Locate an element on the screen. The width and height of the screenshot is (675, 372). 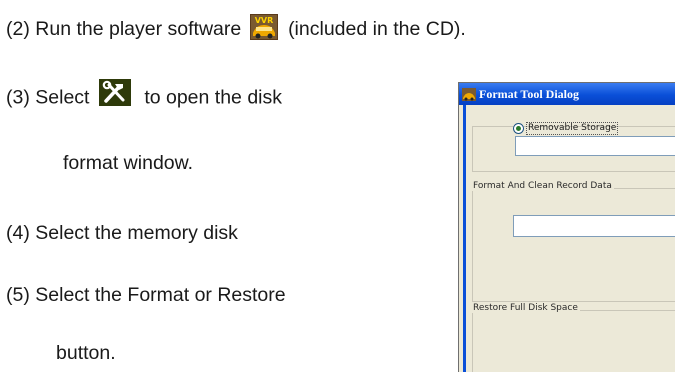
removable-storage-radio is located at coordinates (518, 128).